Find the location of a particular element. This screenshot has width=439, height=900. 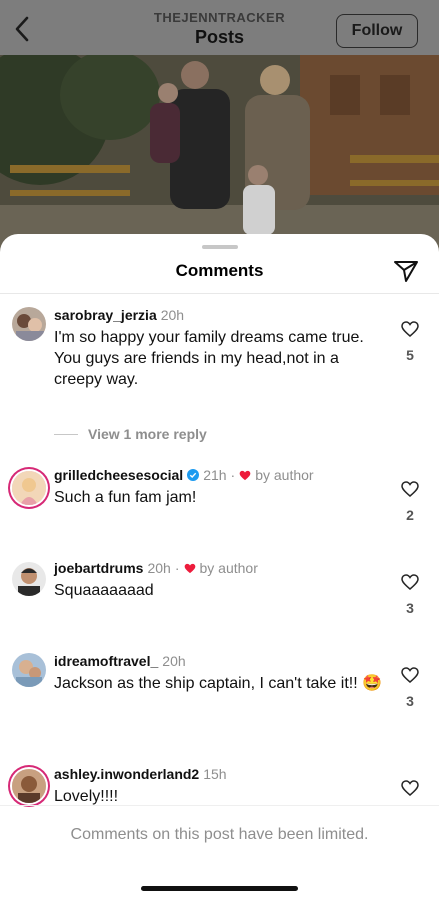

comment-username: joebartdrums is located at coordinates (98, 568).